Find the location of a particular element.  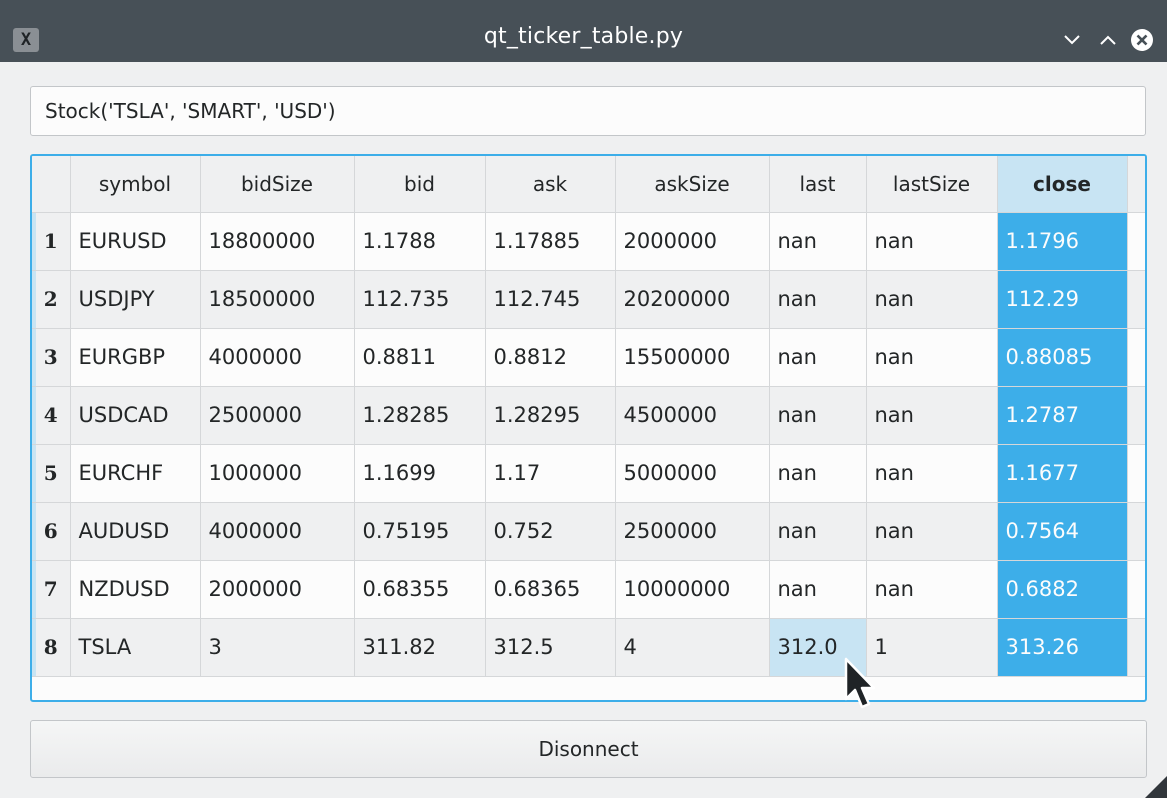

cell-bid: 0.75195 is located at coordinates (420, 531).